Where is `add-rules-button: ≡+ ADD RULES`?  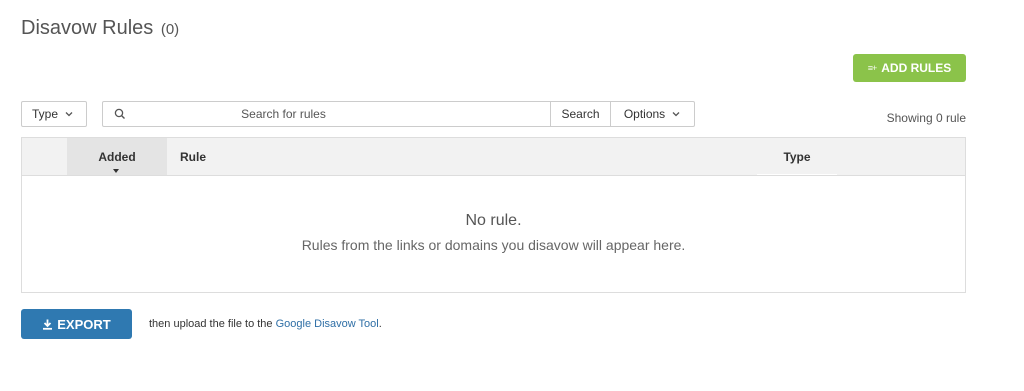 add-rules-button: ≡+ ADD RULES is located at coordinates (909, 68).